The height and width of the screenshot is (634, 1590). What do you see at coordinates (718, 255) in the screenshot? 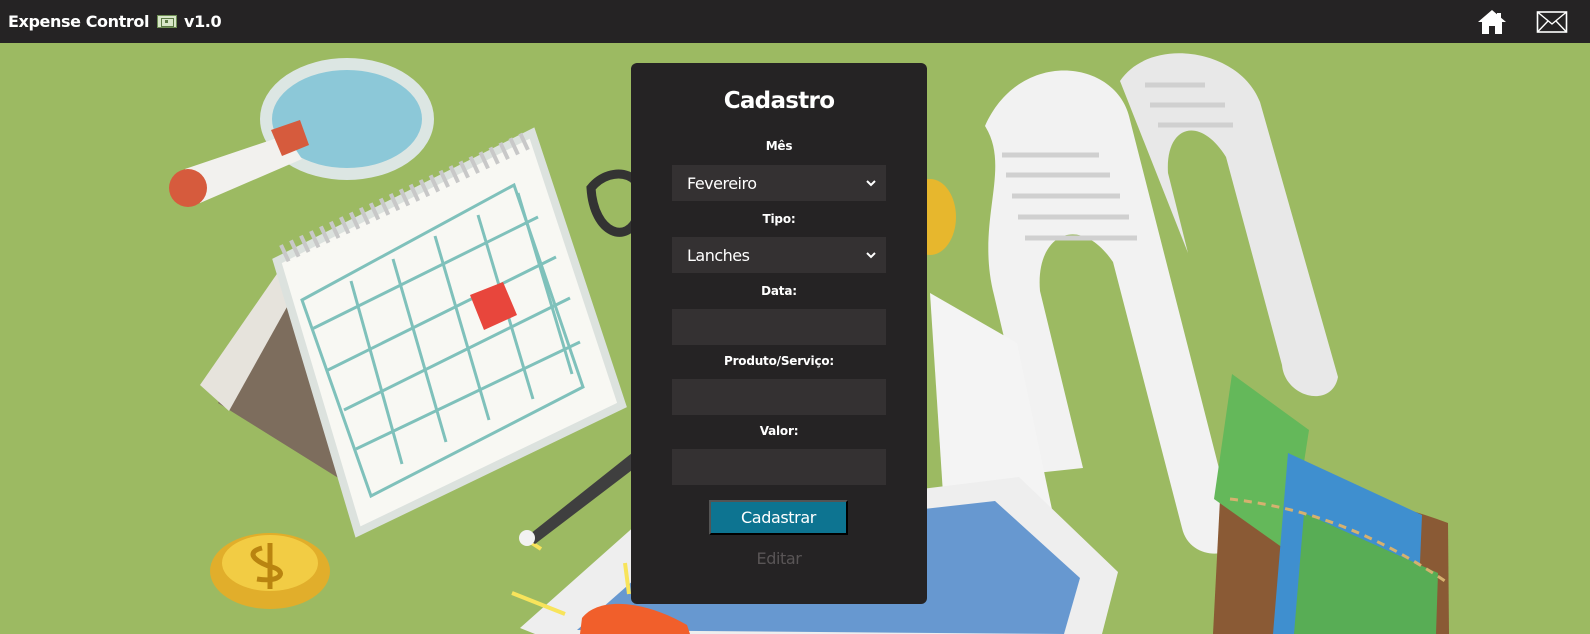
I see `type-selected-value: Lanches` at bounding box center [718, 255].